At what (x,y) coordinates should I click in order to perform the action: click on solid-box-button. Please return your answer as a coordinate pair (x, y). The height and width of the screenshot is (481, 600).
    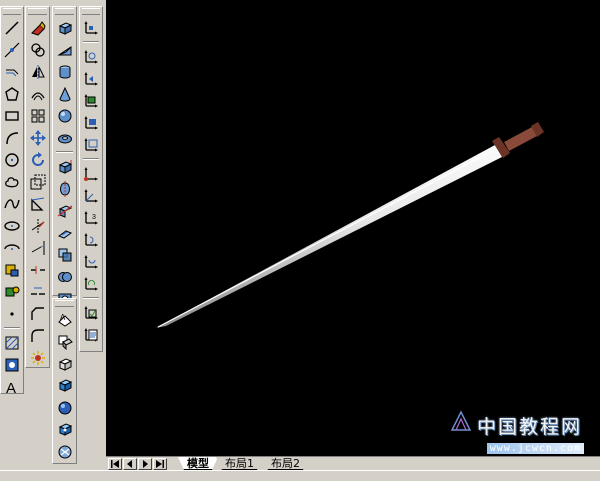
    Looking at the image, I should click on (65, 27).